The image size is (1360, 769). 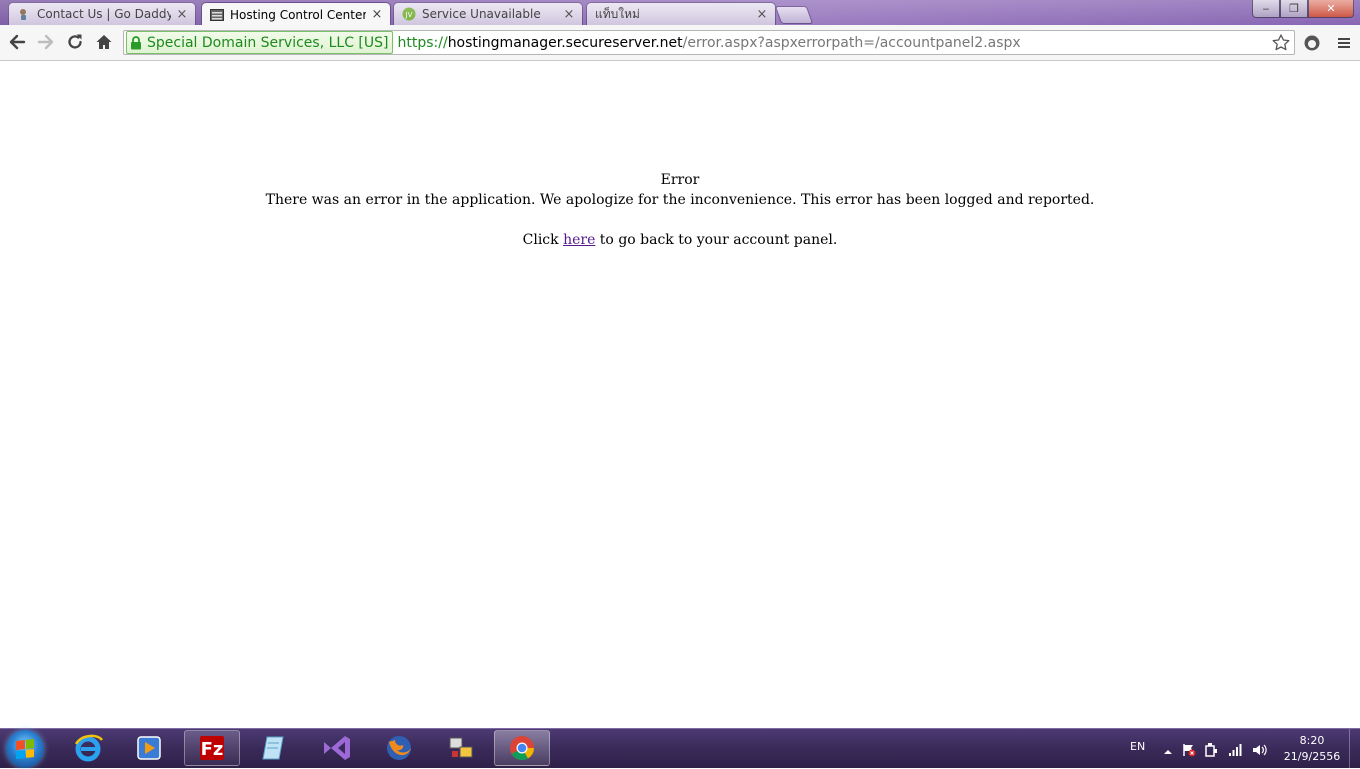 What do you see at coordinates (1281, 44) in the screenshot?
I see `bookmark-star-icon` at bounding box center [1281, 44].